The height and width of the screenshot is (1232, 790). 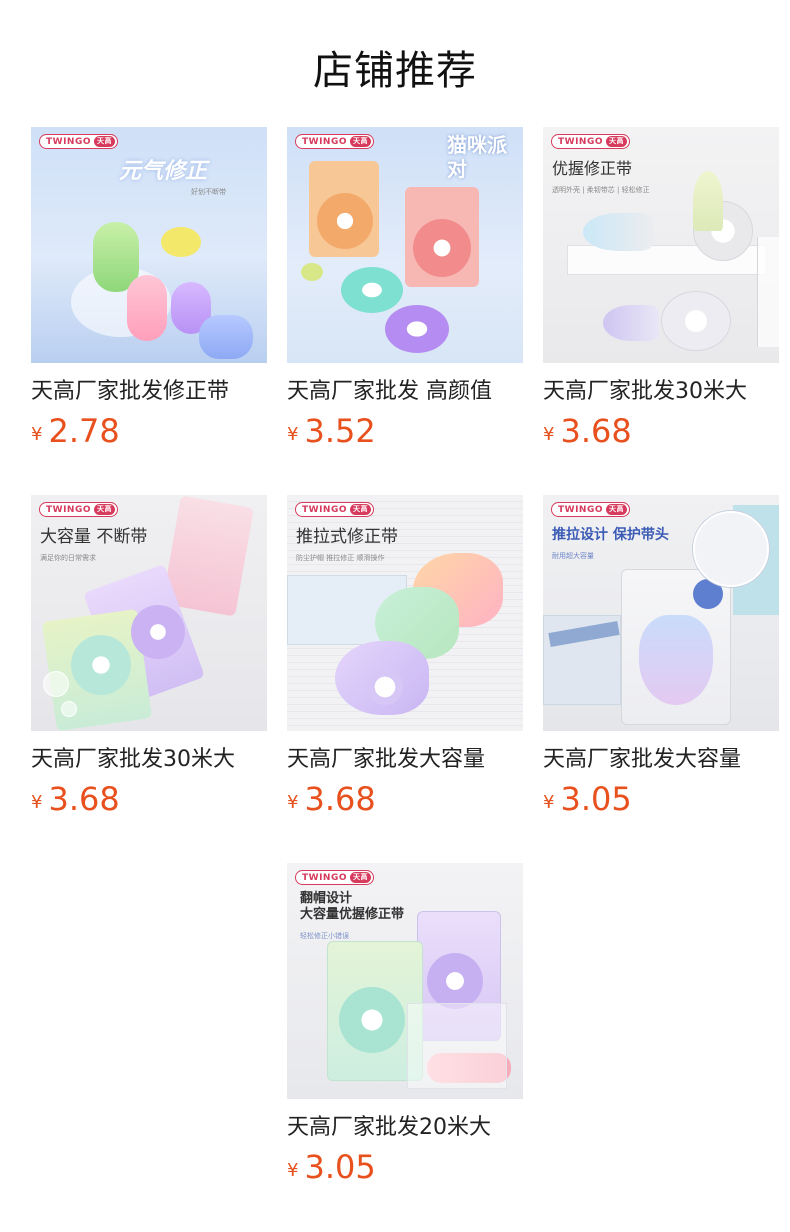 What do you see at coordinates (352, 906) in the screenshot?
I see `image-overlay-title: 翻帽设计 大容量优握修正带` at bounding box center [352, 906].